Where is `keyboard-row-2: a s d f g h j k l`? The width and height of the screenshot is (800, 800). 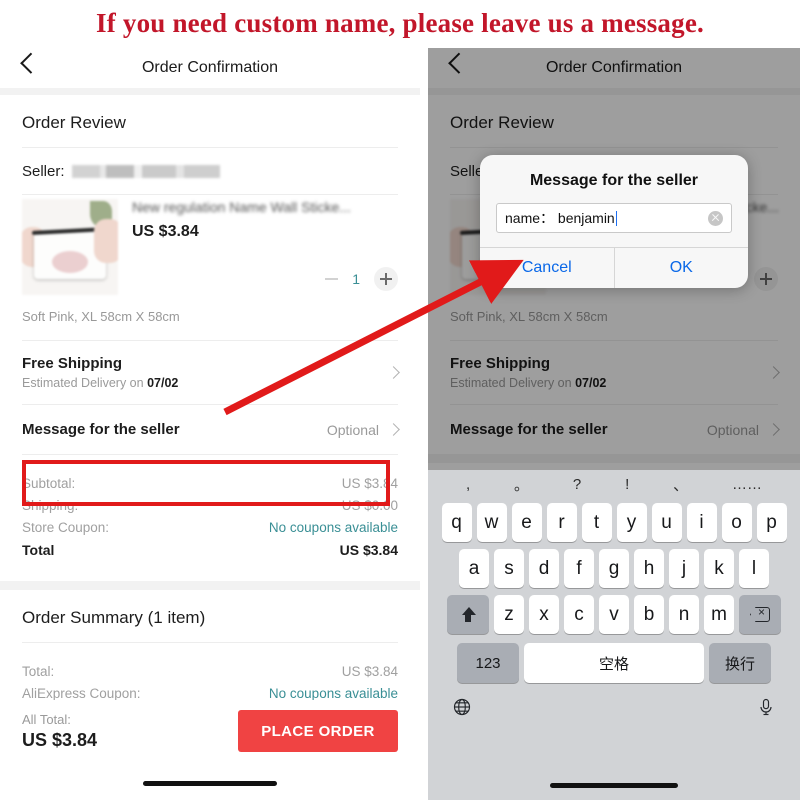 keyboard-row-2: a s d f g h j k l is located at coordinates (614, 568).